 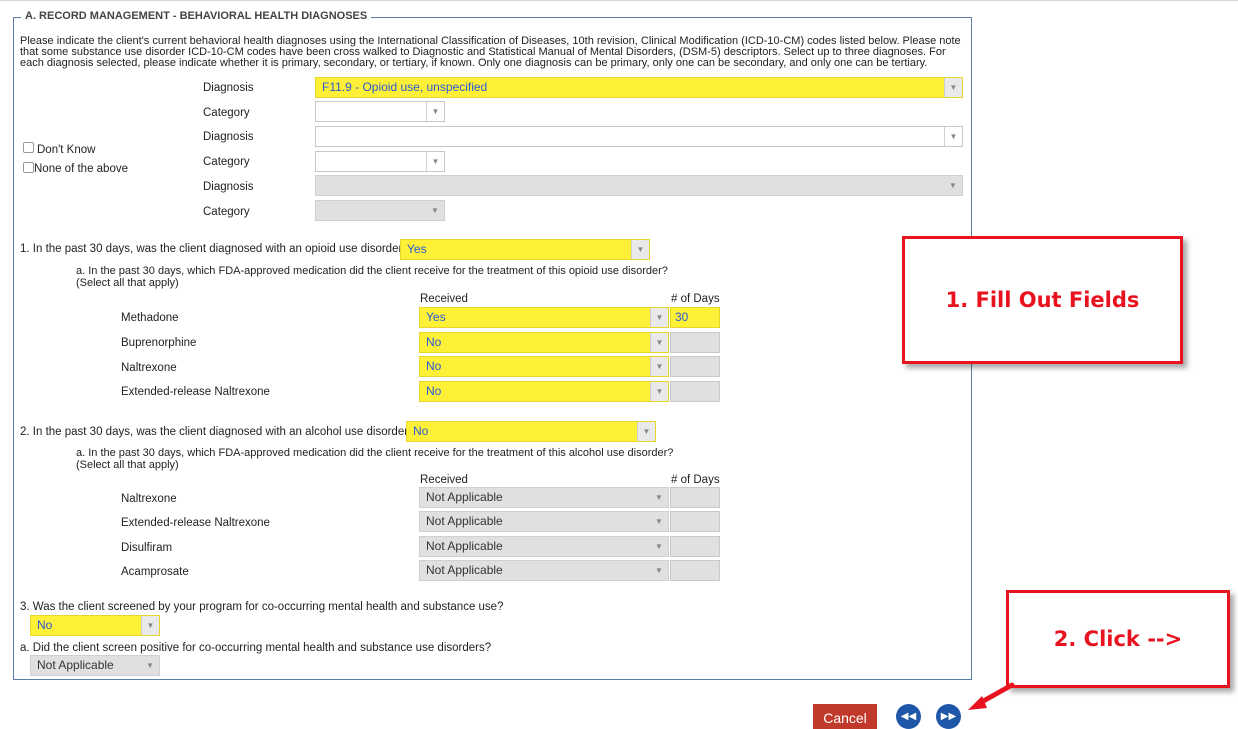 I want to click on q3-sub-answer-value: Not Applicable, so click(x=75, y=665).